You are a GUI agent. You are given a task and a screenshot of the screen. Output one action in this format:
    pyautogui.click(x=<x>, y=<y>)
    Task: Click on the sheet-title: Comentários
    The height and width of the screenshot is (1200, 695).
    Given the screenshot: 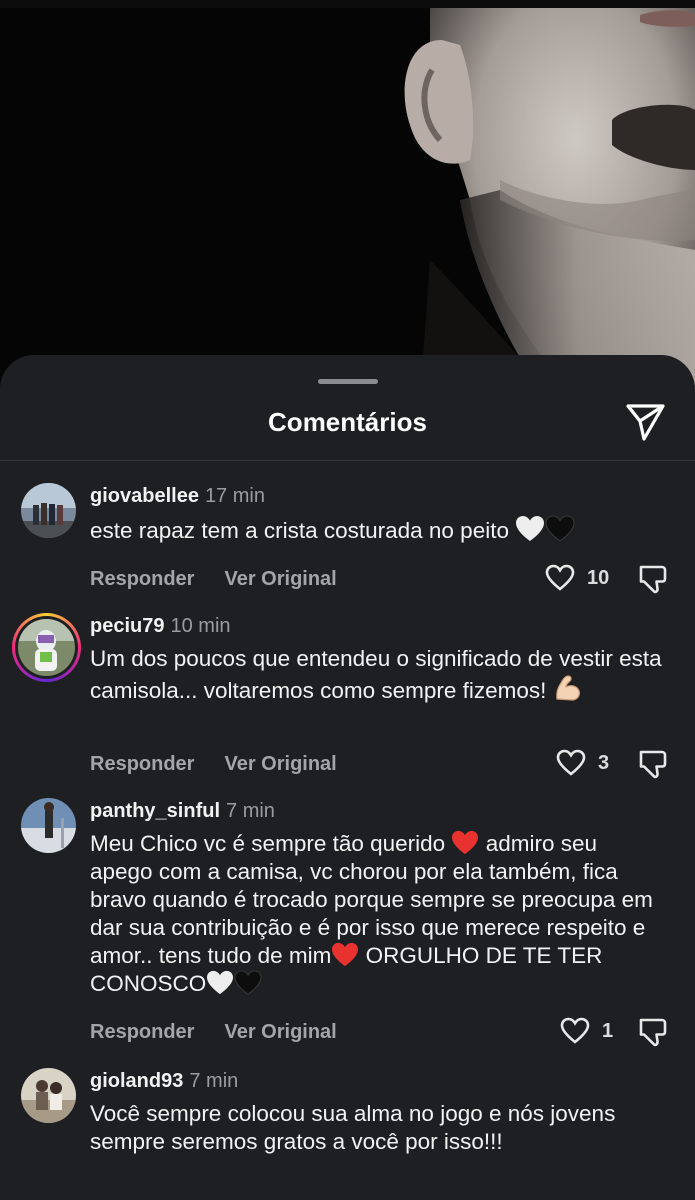 What is the action you would take?
    pyautogui.click(x=347, y=422)
    